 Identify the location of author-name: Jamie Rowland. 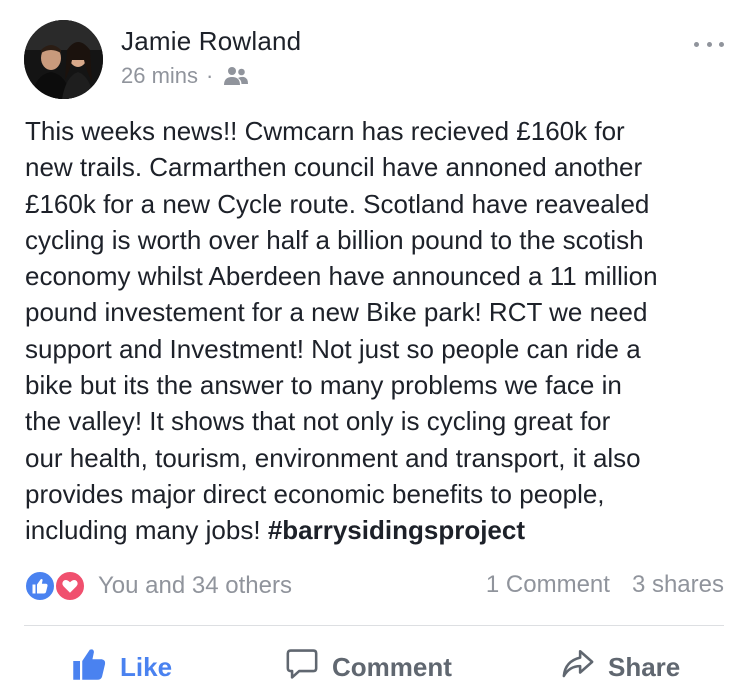
(211, 41).